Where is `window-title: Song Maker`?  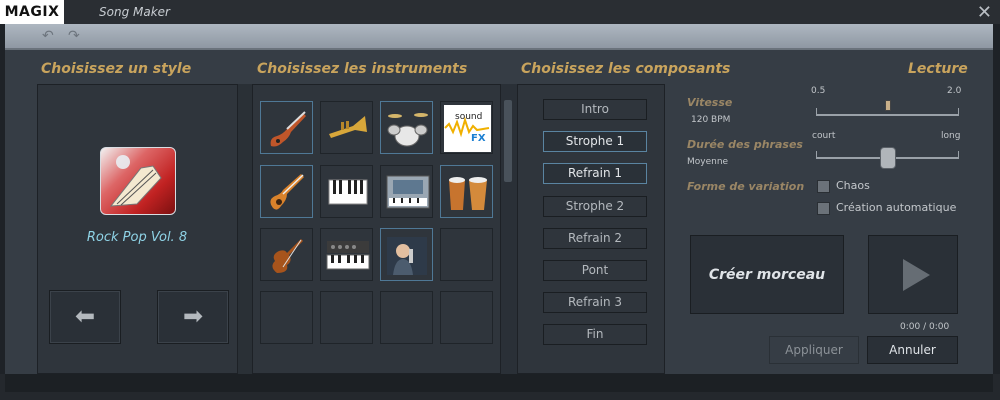
window-title: Song Maker is located at coordinates (134, 12).